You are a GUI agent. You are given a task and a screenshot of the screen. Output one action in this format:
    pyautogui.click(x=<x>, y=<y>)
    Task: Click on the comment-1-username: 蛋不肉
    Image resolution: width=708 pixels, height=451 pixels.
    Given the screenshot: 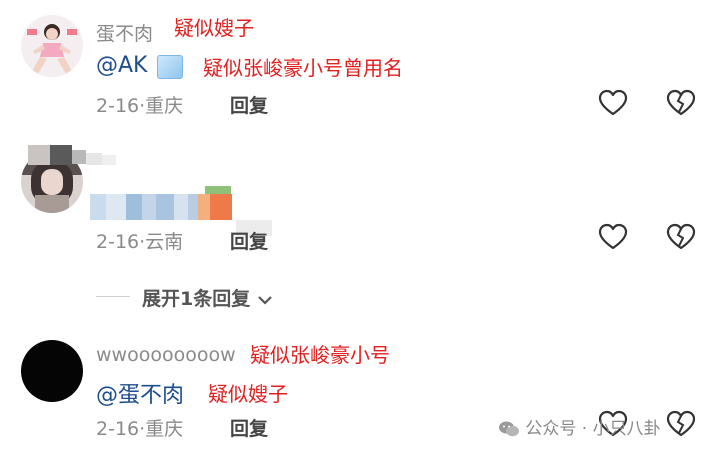 What is the action you would take?
    pyautogui.click(x=124, y=32)
    